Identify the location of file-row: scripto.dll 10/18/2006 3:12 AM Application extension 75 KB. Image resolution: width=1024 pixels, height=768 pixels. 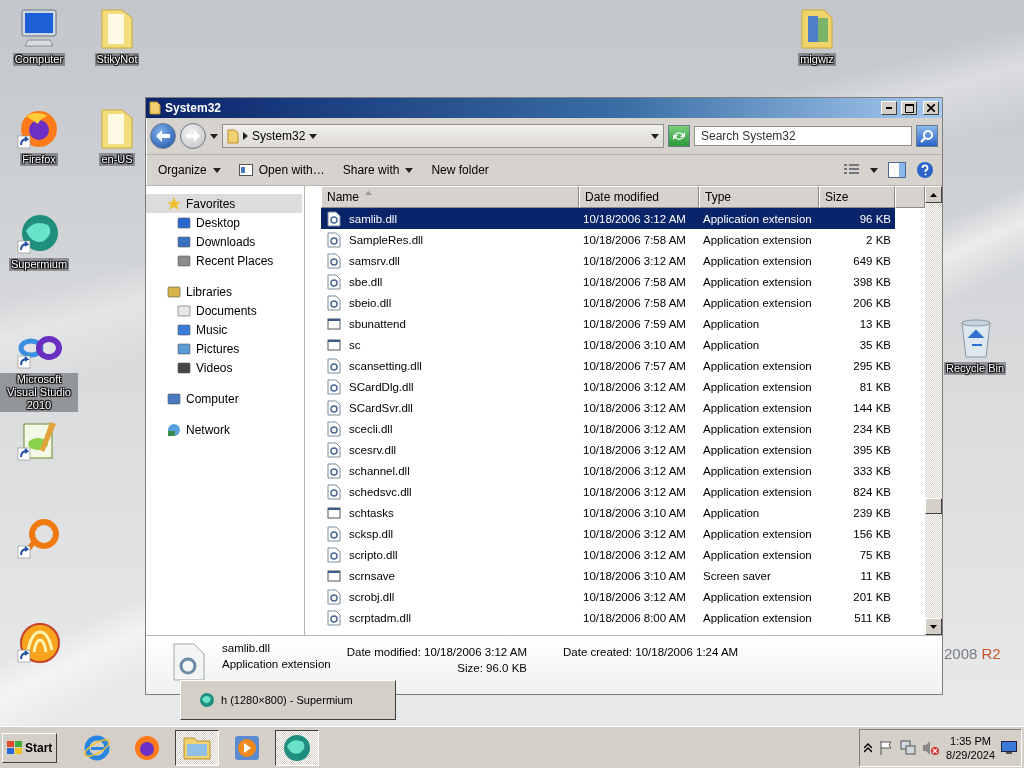
(608, 554).